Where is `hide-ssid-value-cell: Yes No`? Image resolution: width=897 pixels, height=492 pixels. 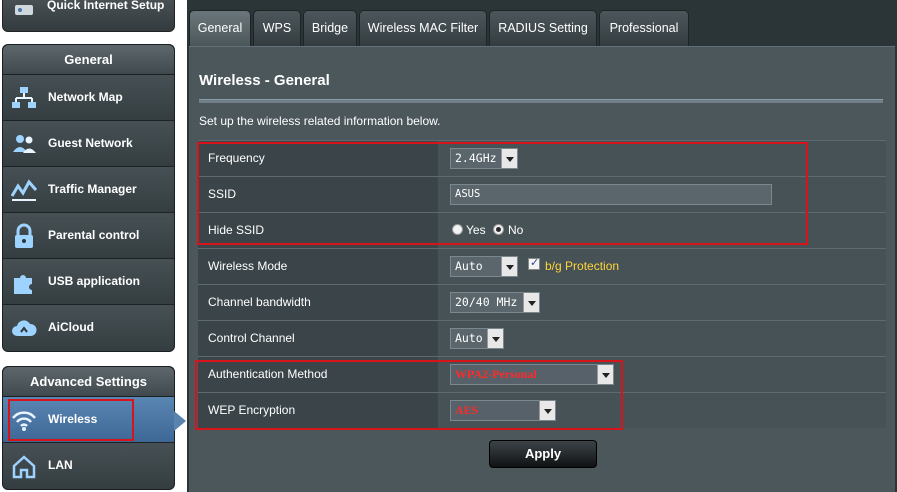 hide-ssid-value-cell: Yes No is located at coordinates (662, 230).